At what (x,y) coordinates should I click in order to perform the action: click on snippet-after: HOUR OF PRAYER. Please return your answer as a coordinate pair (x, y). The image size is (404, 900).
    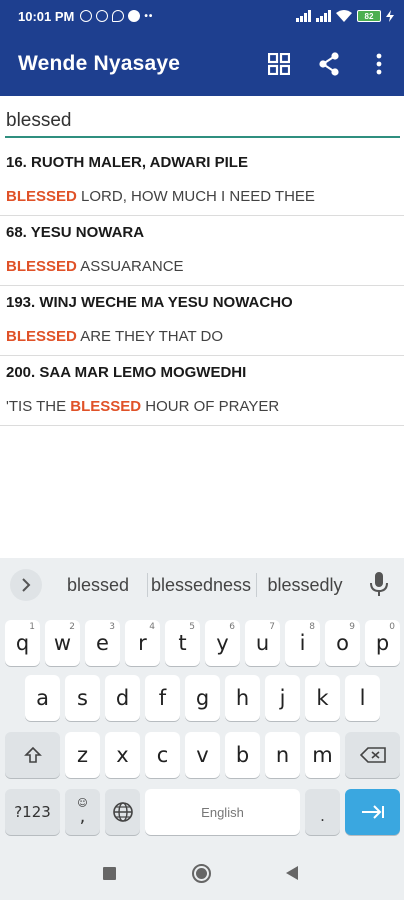
    Looking at the image, I should click on (210, 406).